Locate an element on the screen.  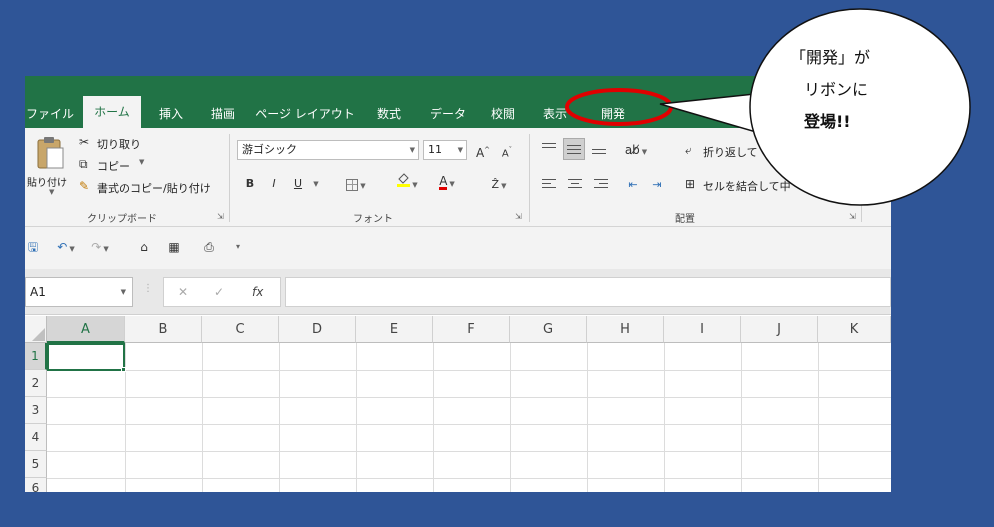
callout-line: 登場!! is located at coordinates (827, 121).